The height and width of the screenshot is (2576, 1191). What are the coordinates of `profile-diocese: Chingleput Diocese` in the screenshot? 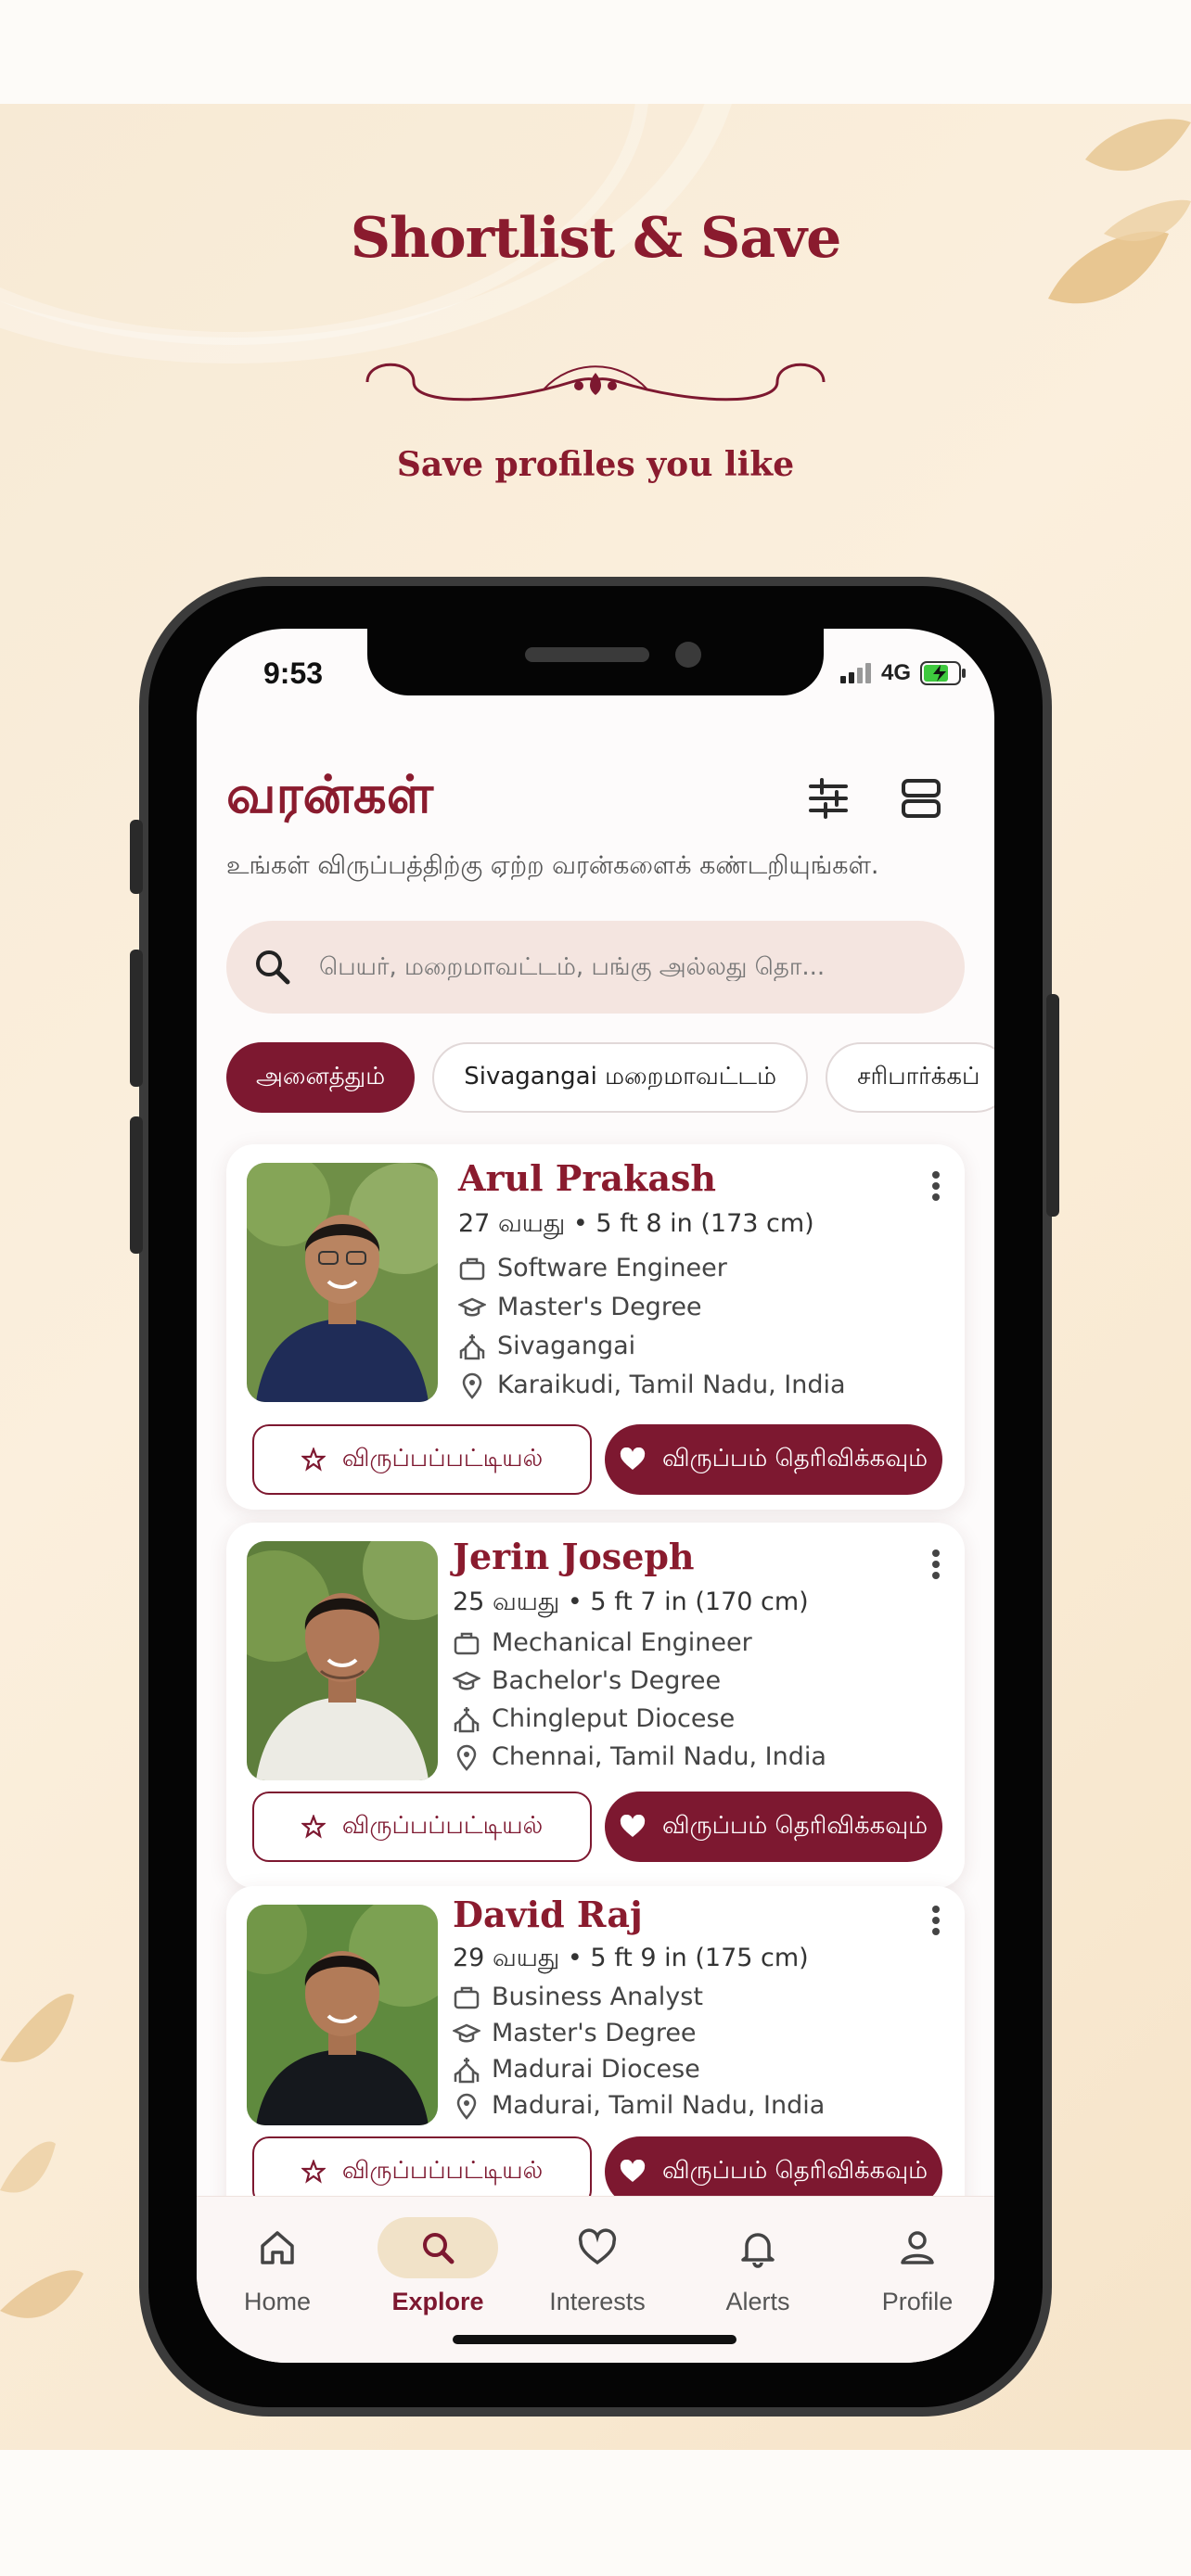 It's located at (594, 1719).